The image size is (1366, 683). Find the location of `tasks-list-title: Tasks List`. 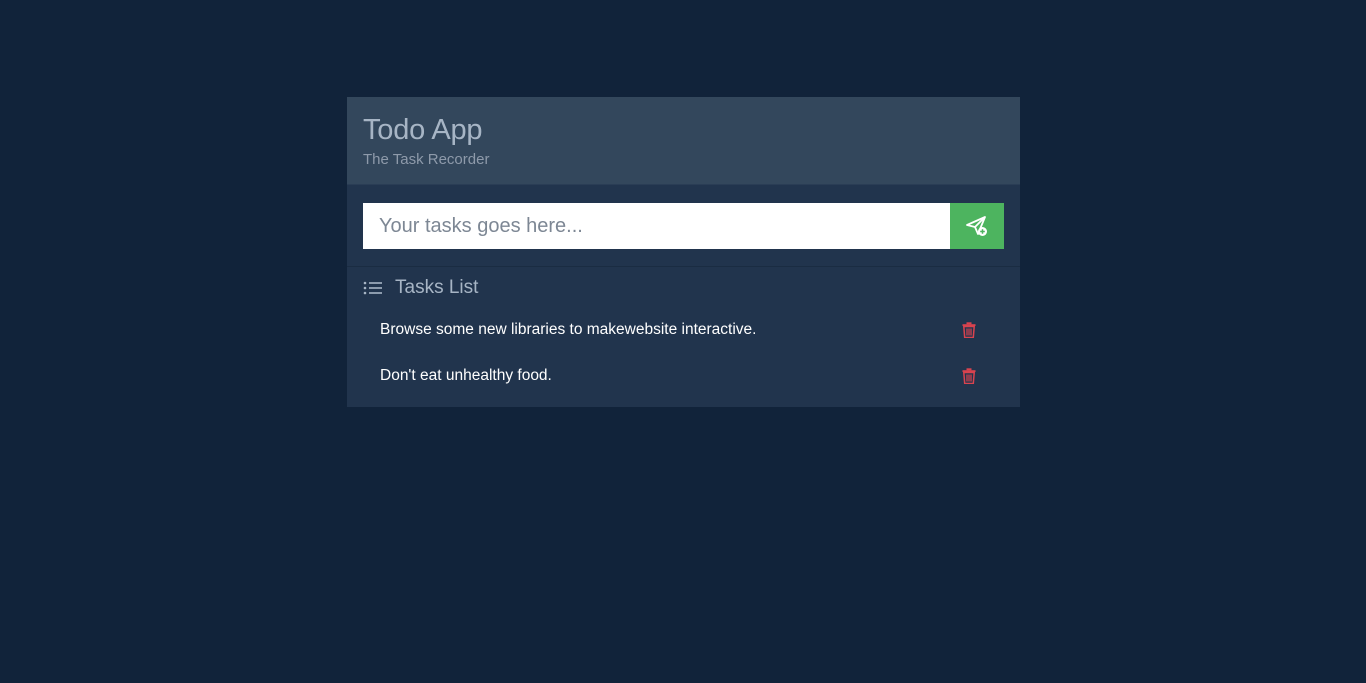

tasks-list-title: Tasks List is located at coordinates (437, 287).